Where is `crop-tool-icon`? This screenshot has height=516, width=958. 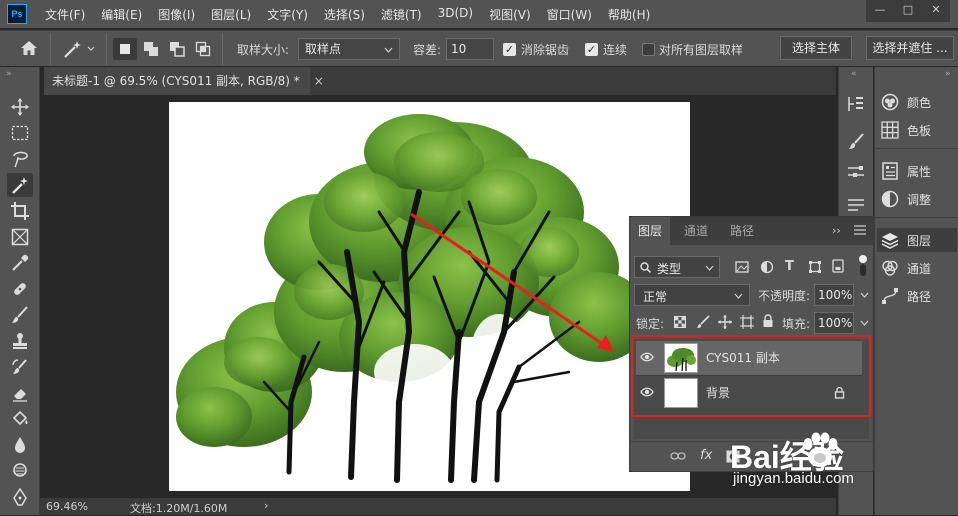
crop-tool-icon is located at coordinates (20, 211).